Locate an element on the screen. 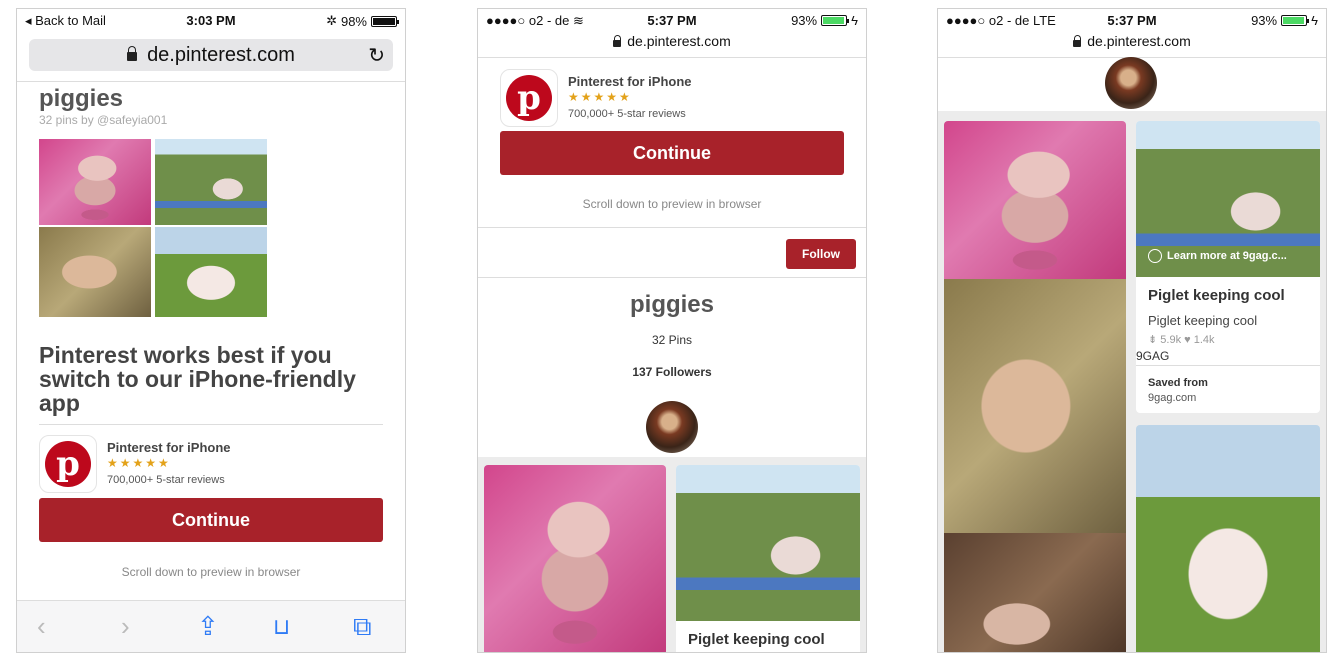 The height and width of the screenshot is (661, 1343). battery-percent: 98% is located at coordinates (353, 21).